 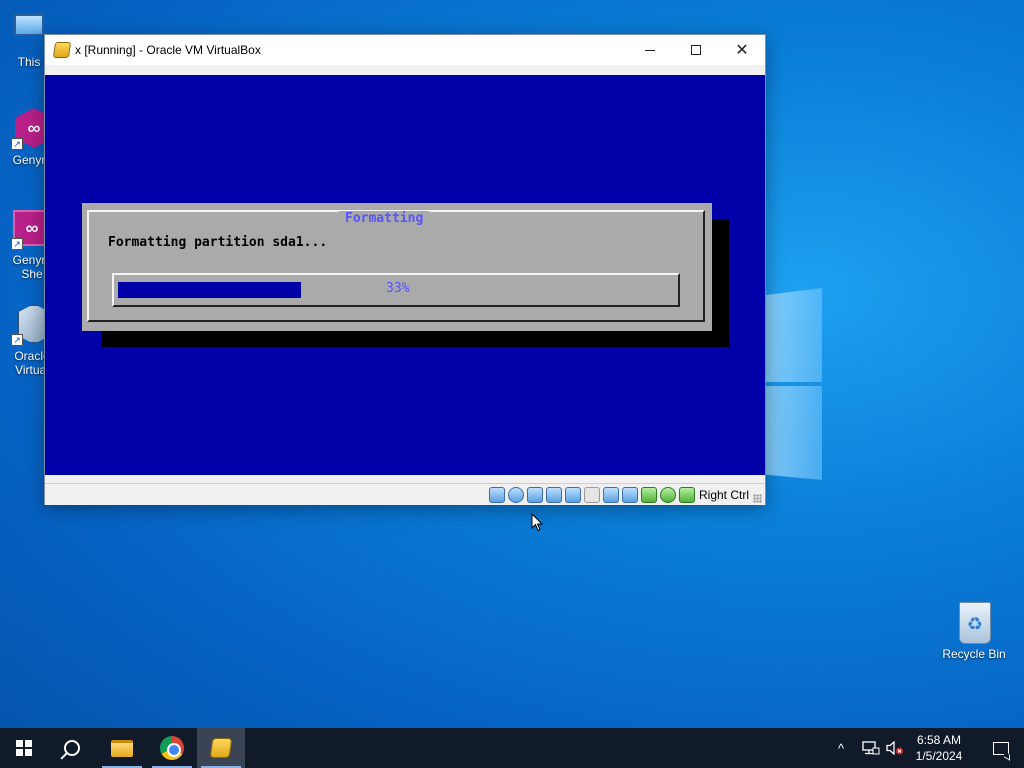 I want to click on keyboard-icon, so click(x=687, y=495).